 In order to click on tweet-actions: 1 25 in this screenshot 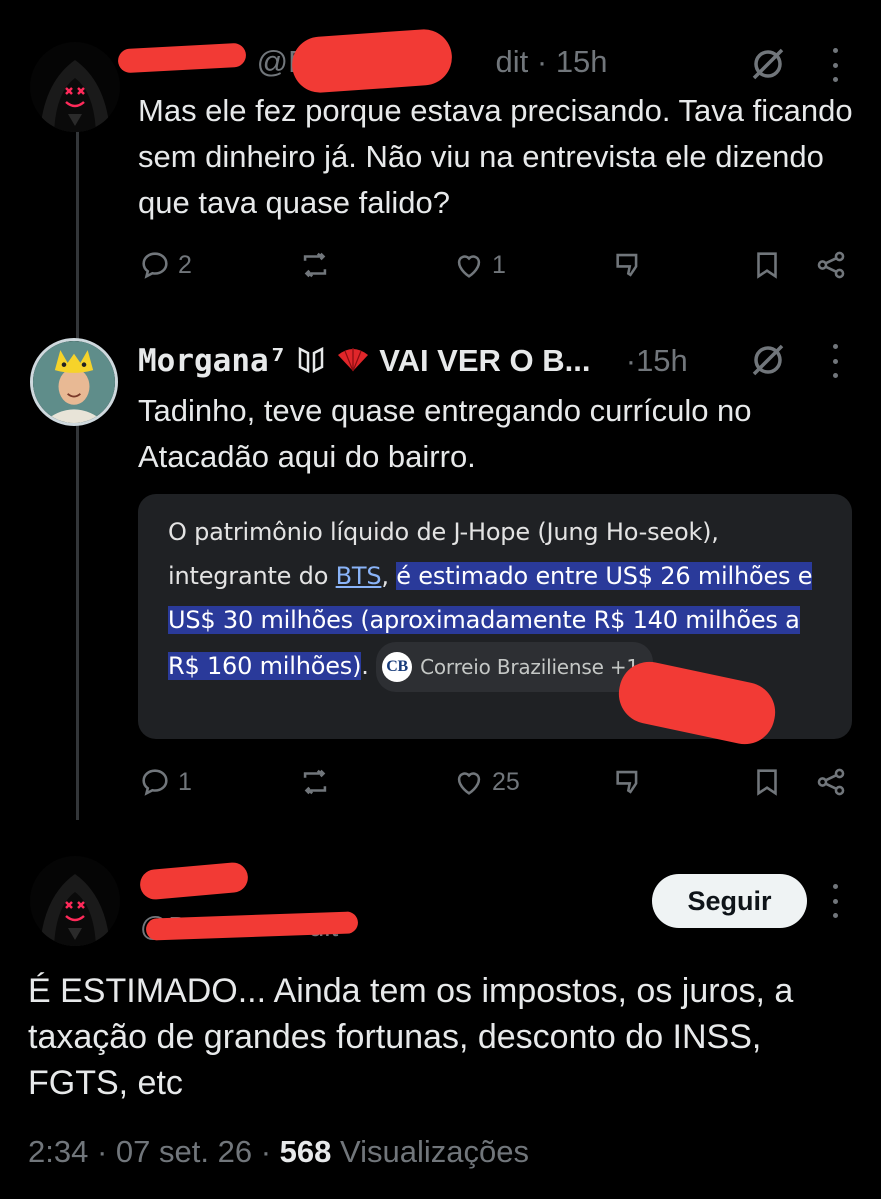, I will do `click(495, 785)`.